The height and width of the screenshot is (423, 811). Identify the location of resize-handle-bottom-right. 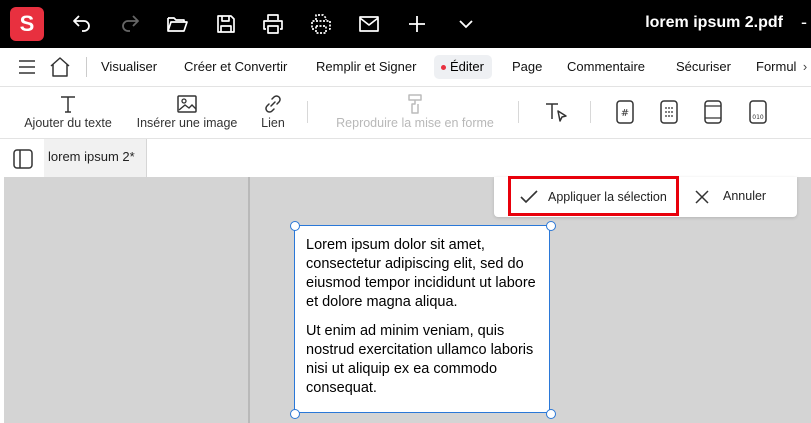
(551, 414).